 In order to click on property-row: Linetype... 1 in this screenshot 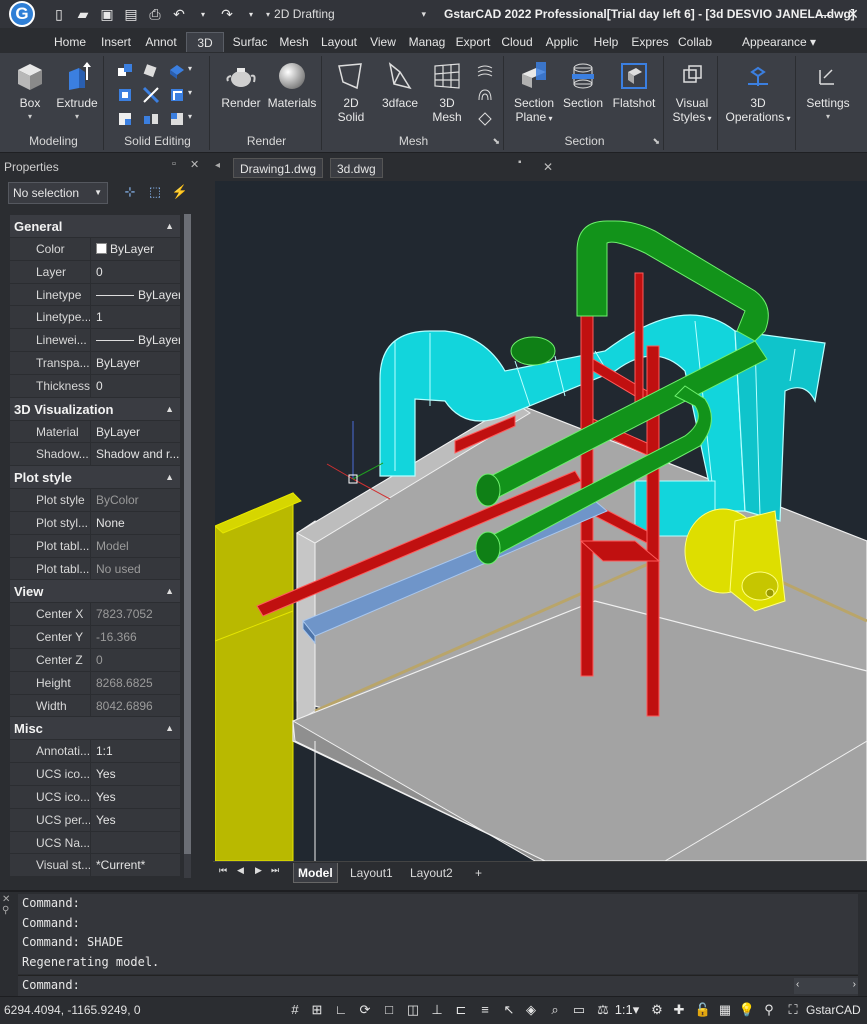, I will do `click(95, 317)`.